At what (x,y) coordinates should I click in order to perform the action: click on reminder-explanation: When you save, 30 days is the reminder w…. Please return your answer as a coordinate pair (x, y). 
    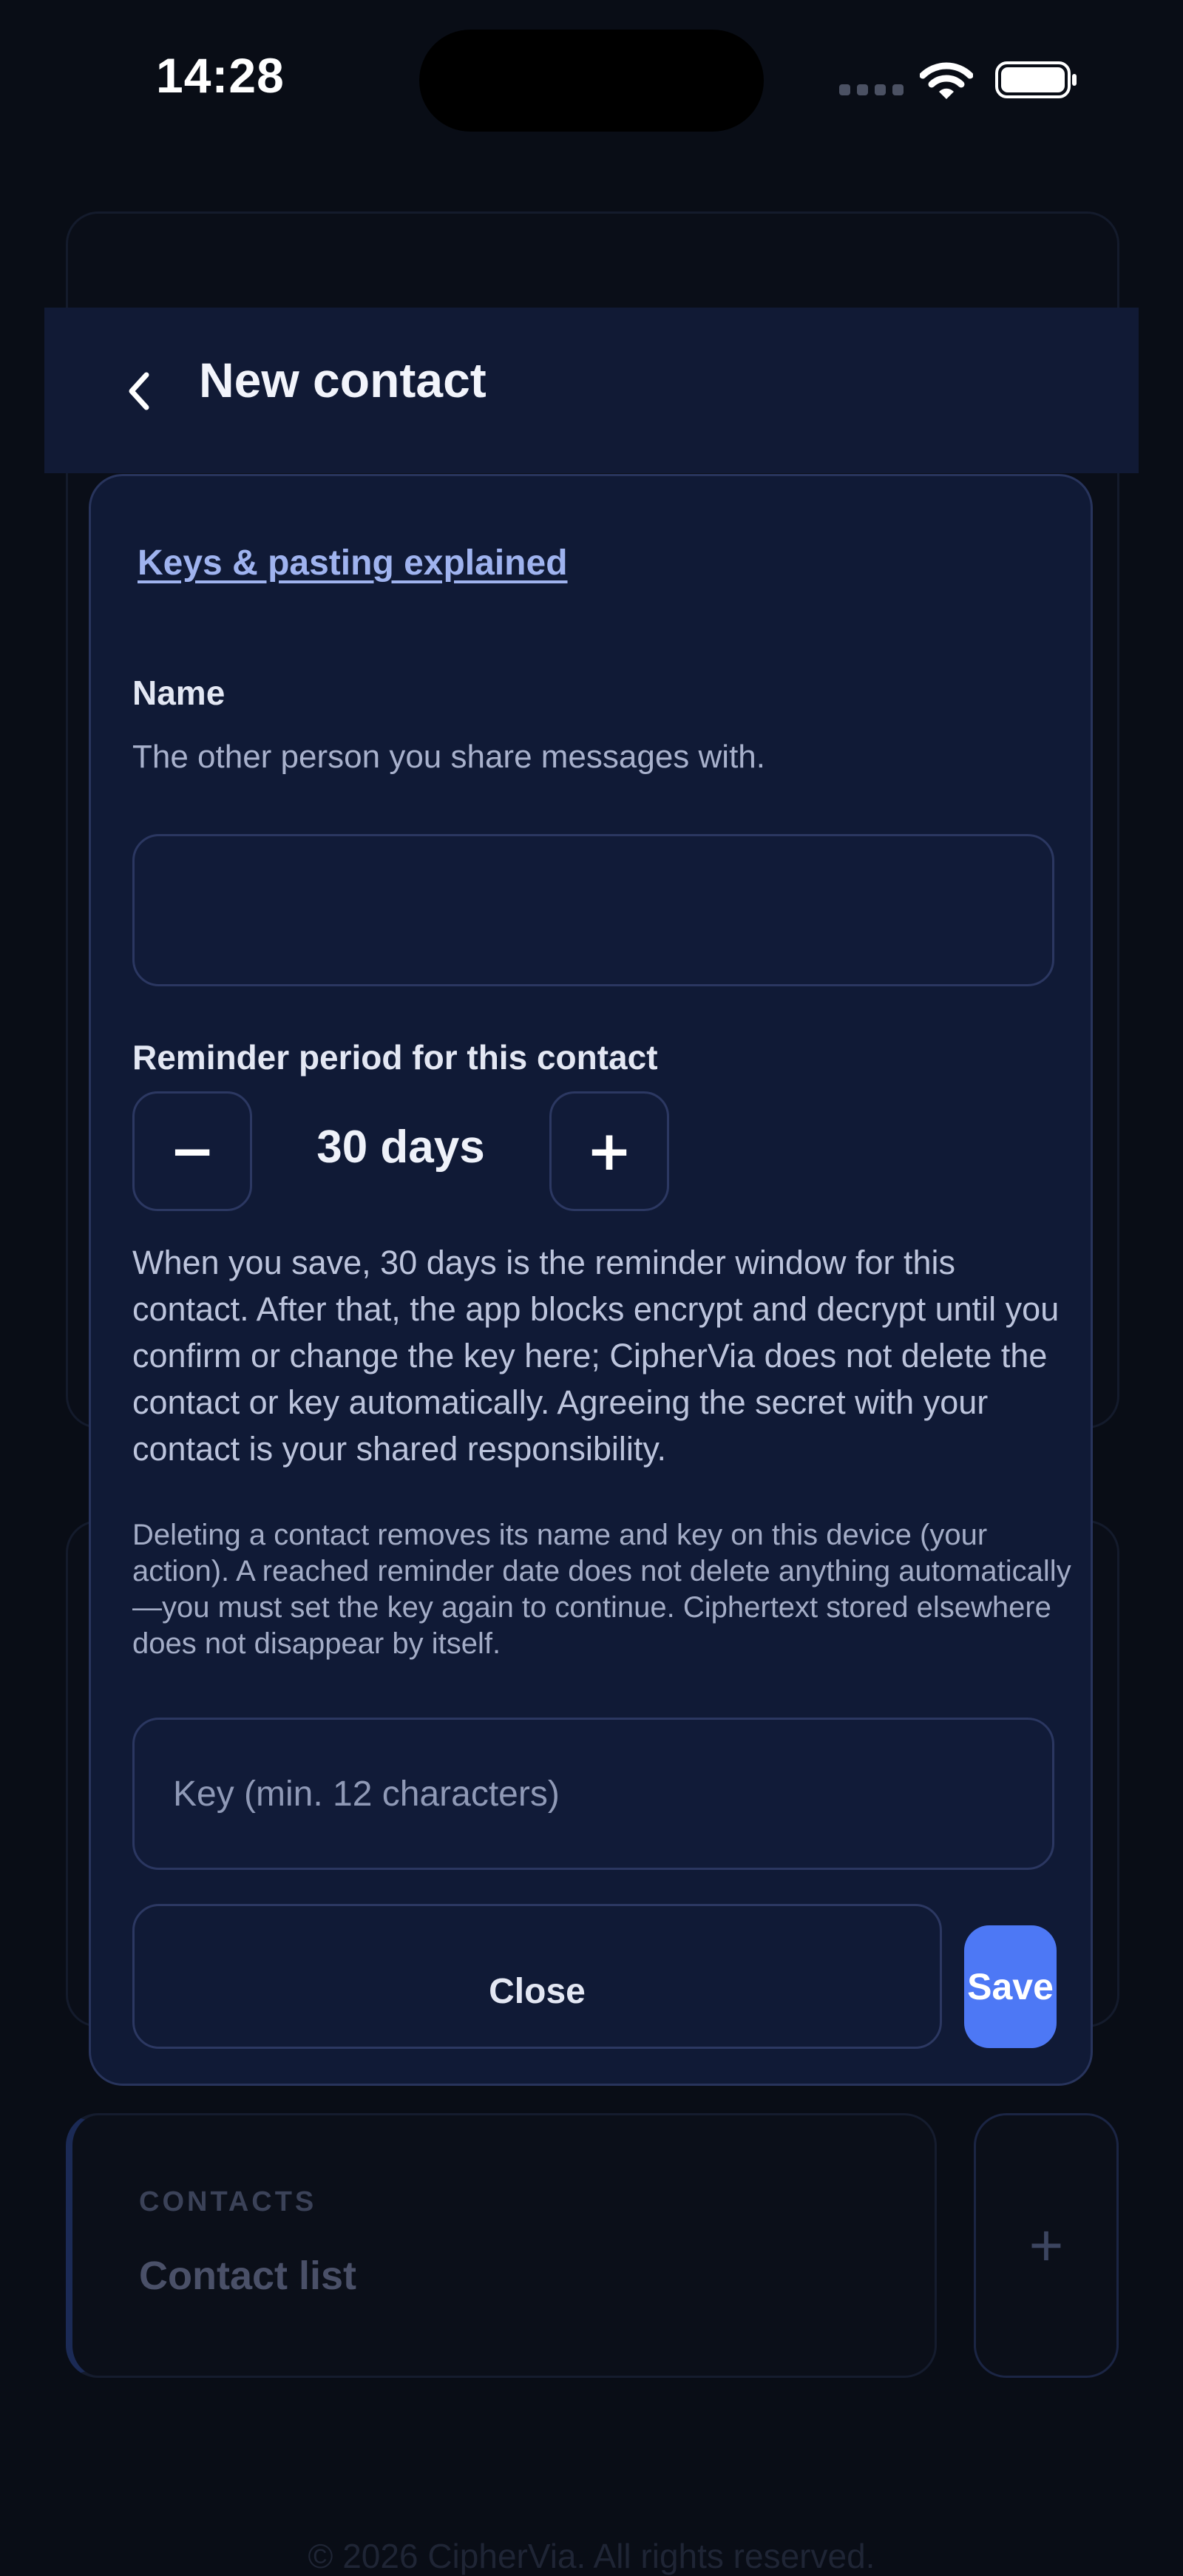
    Looking at the image, I should click on (596, 1356).